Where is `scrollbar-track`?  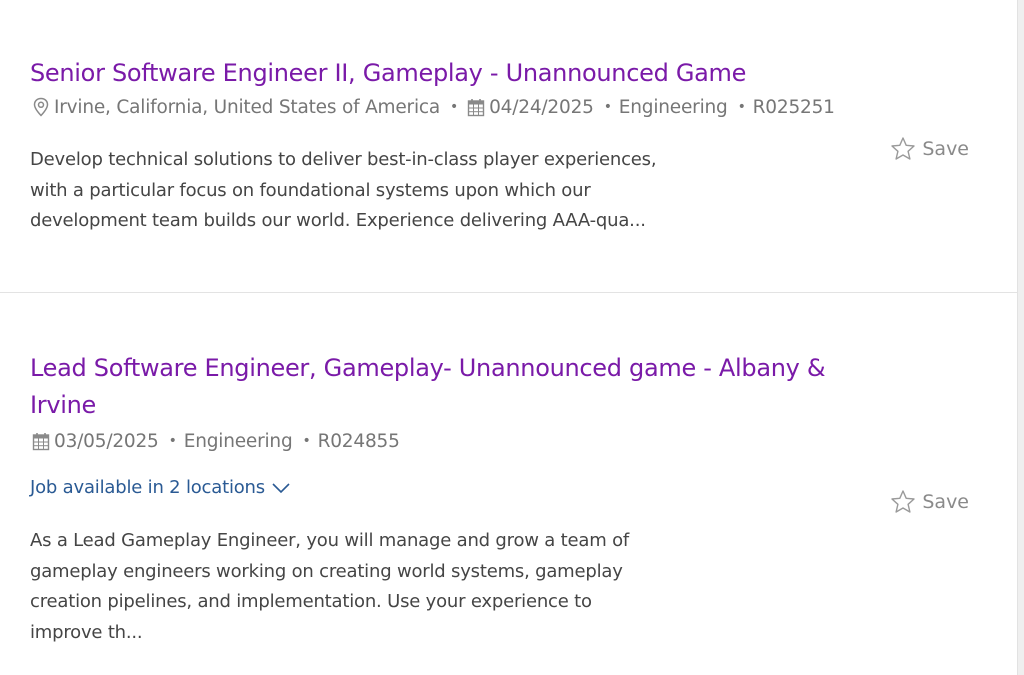 scrollbar-track is located at coordinates (1020, 337).